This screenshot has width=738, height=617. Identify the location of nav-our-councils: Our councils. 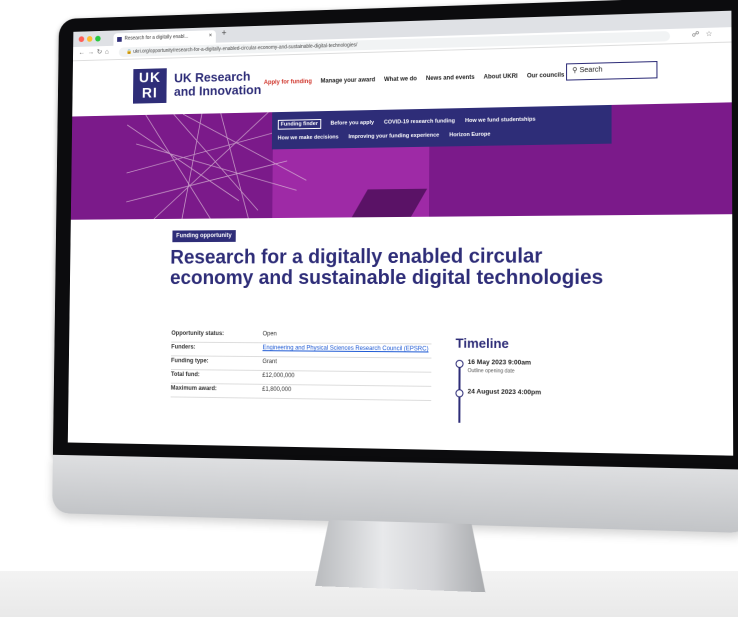
(546, 76).